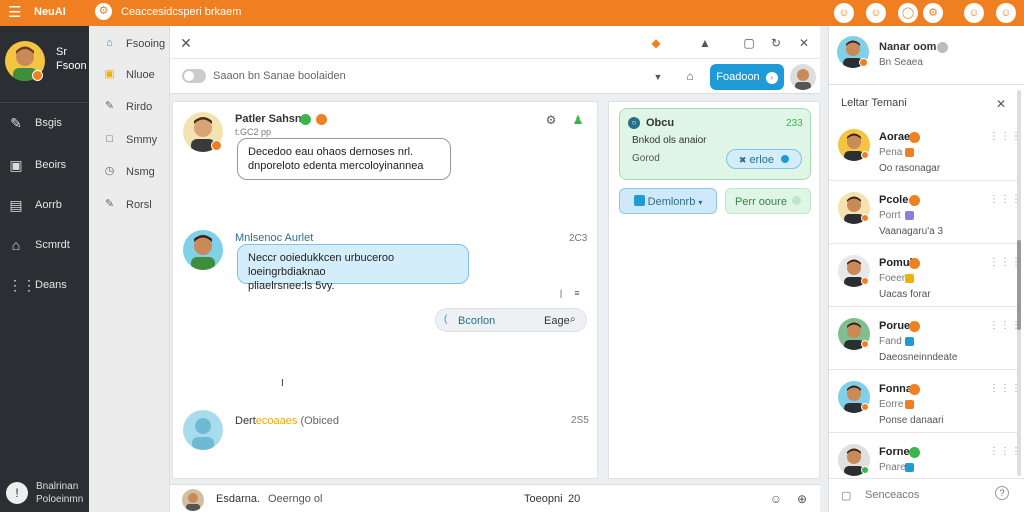 This screenshot has height=512, width=1024. I want to click on profile-name-line2: Fsoon, so click(71, 66).